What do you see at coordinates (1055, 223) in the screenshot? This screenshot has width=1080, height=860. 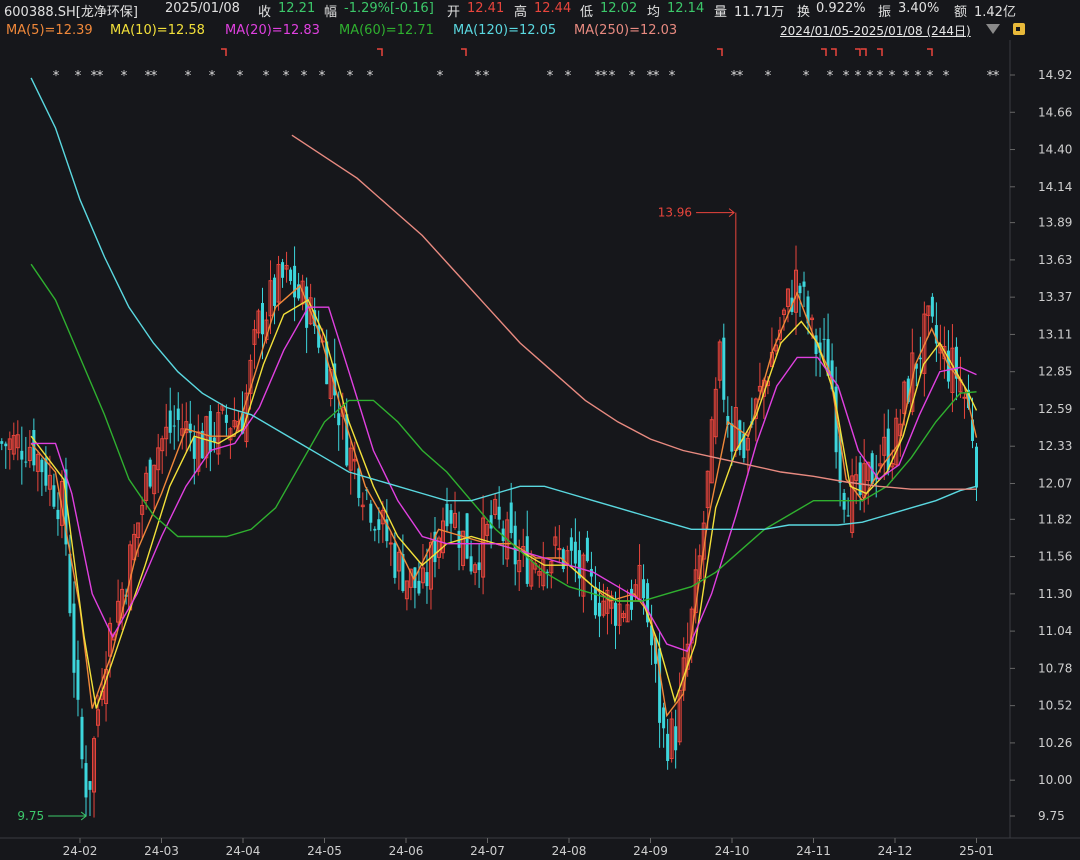 I see `y-tick-label: 13.89` at bounding box center [1055, 223].